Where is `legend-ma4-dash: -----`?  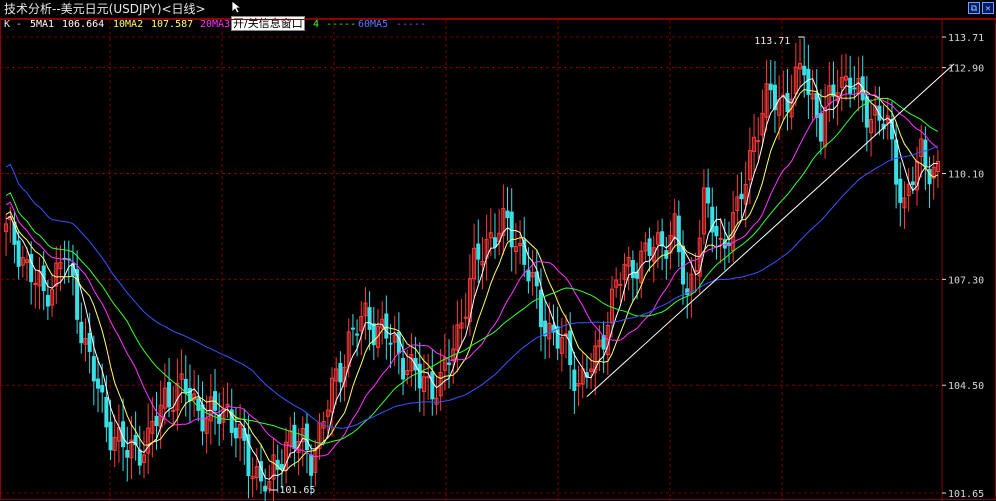 legend-ma4-dash: ----- is located at coordinates (341, 24).